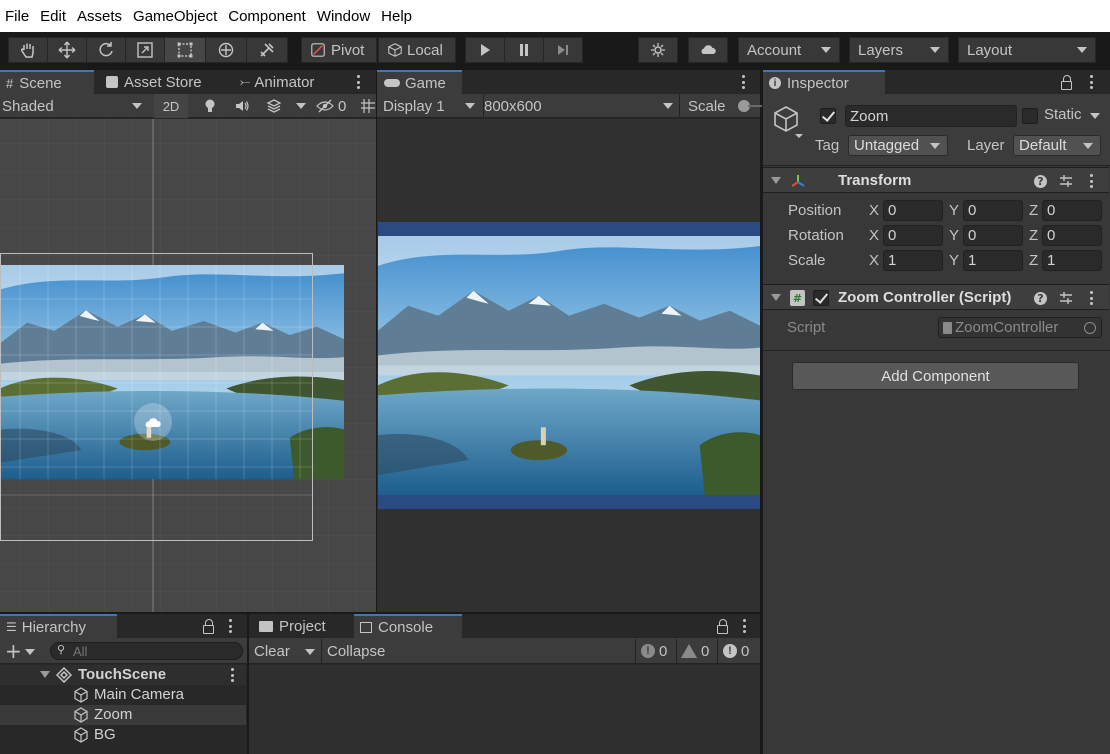 Image resolution: width=1110 pixels, height=754 pixels. Describe the element at coordinates (1030, 116) in the screenshot. I see `static-checkbox` at that location.